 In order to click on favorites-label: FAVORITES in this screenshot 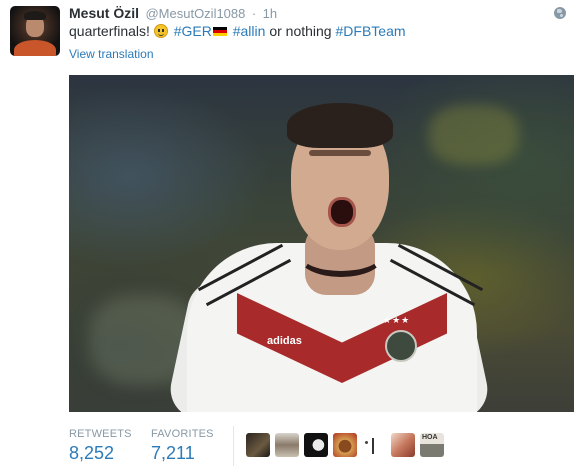, I will do `click(182, 434)`.